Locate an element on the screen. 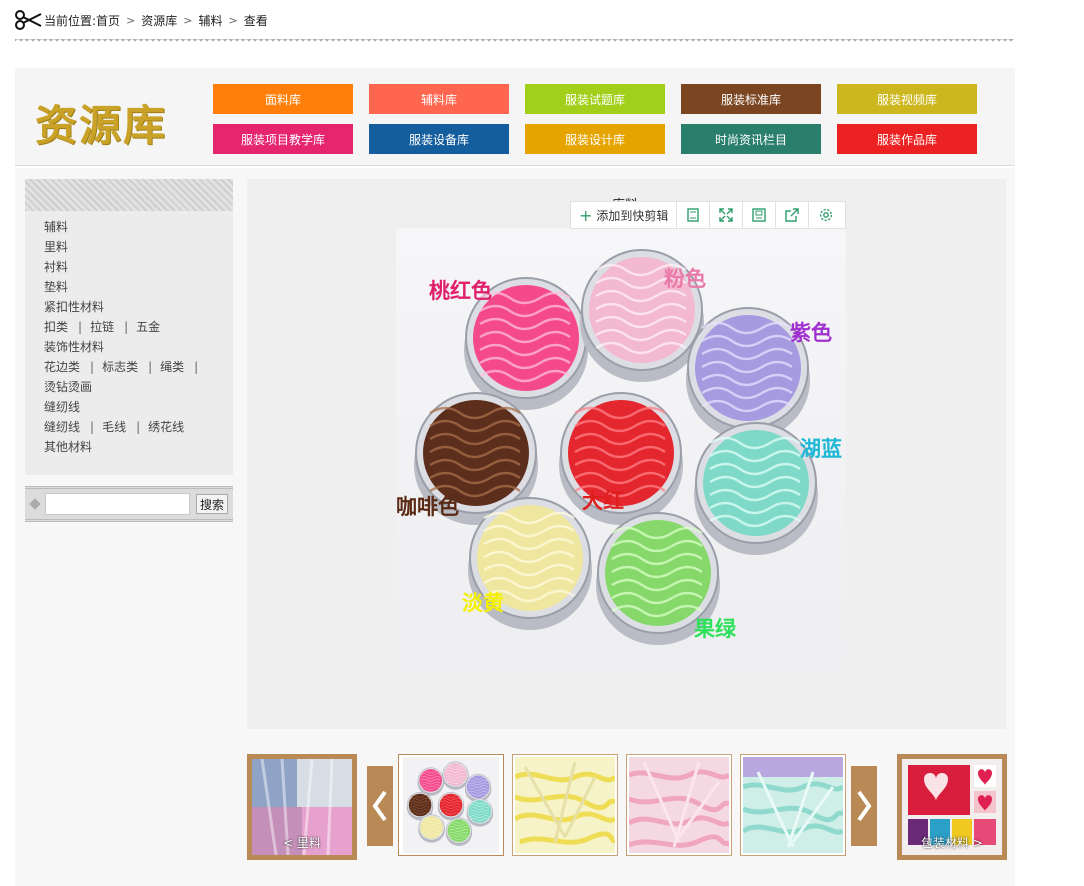 The height and width of the screenshot is (886, 1084). prev-item-link: < 里料 is located at coordinates (302, 807).